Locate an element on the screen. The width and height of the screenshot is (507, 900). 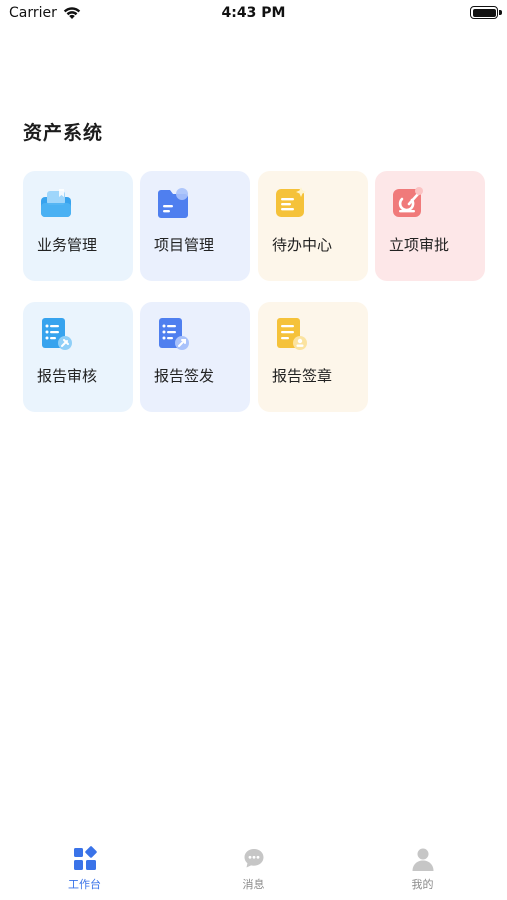
tab-label: 消息 is located at coordinates (253, 884).